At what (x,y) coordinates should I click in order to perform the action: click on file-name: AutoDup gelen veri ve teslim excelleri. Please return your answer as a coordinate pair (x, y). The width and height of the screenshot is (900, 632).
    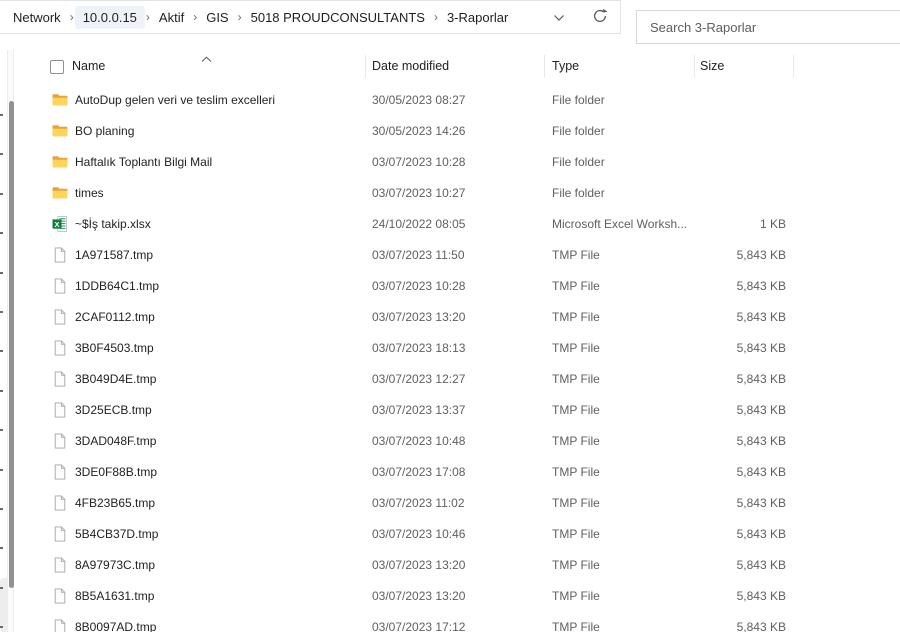
    Looking at the image, I should click on (175, 100).